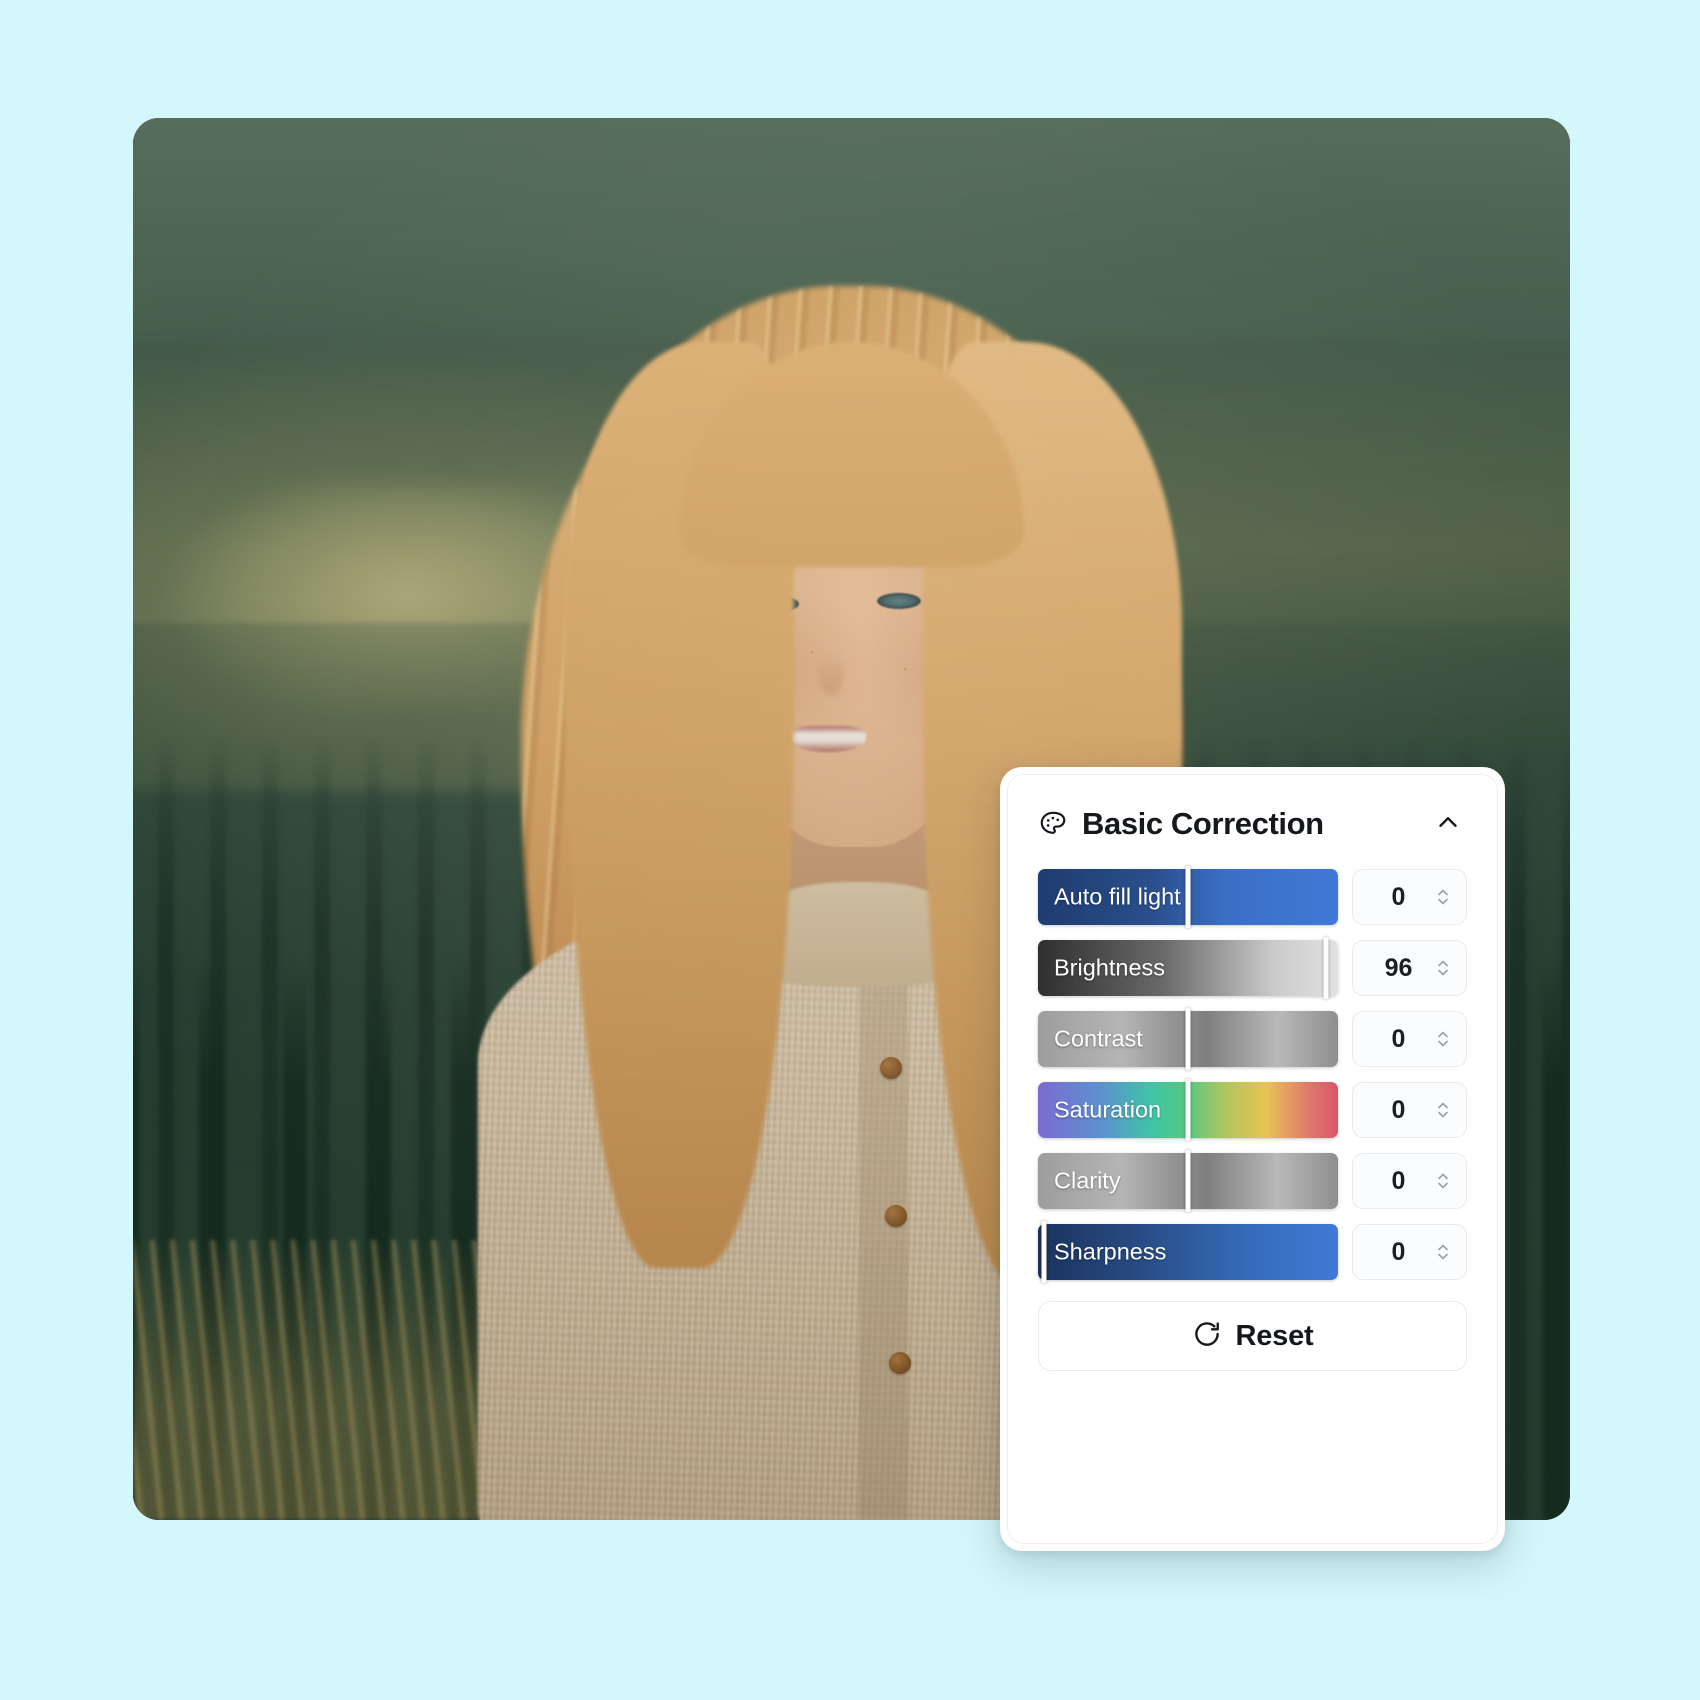 This screenshot has height=1700, width=1700. Describe the element at coordinates (1409, 1110) in the screenshot. I see `value-input-saturation: 0` at that location.